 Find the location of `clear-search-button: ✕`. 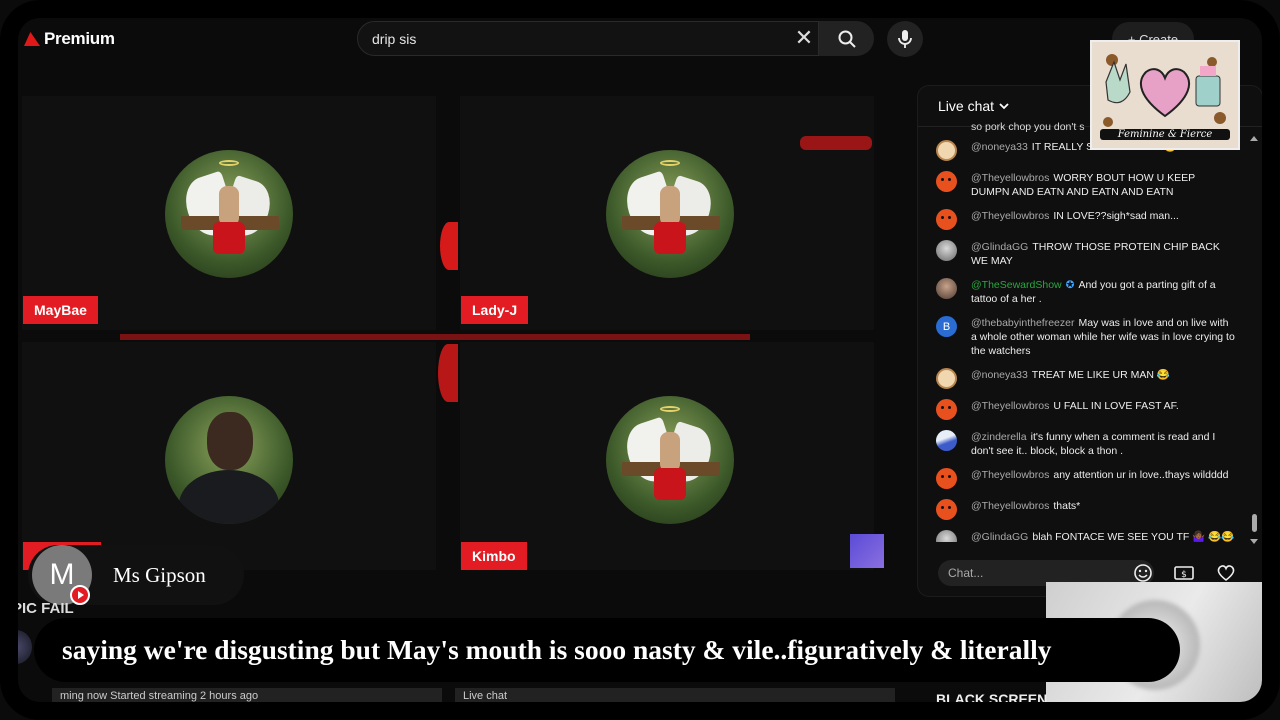

clear-search-button: ✕ is located at coordinates (804, 39).